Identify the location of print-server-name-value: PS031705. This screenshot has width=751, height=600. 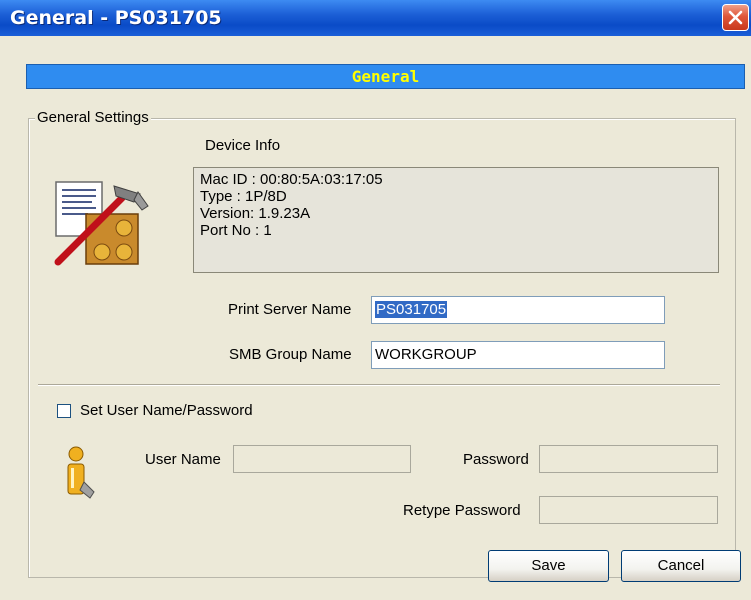
(411, 309).